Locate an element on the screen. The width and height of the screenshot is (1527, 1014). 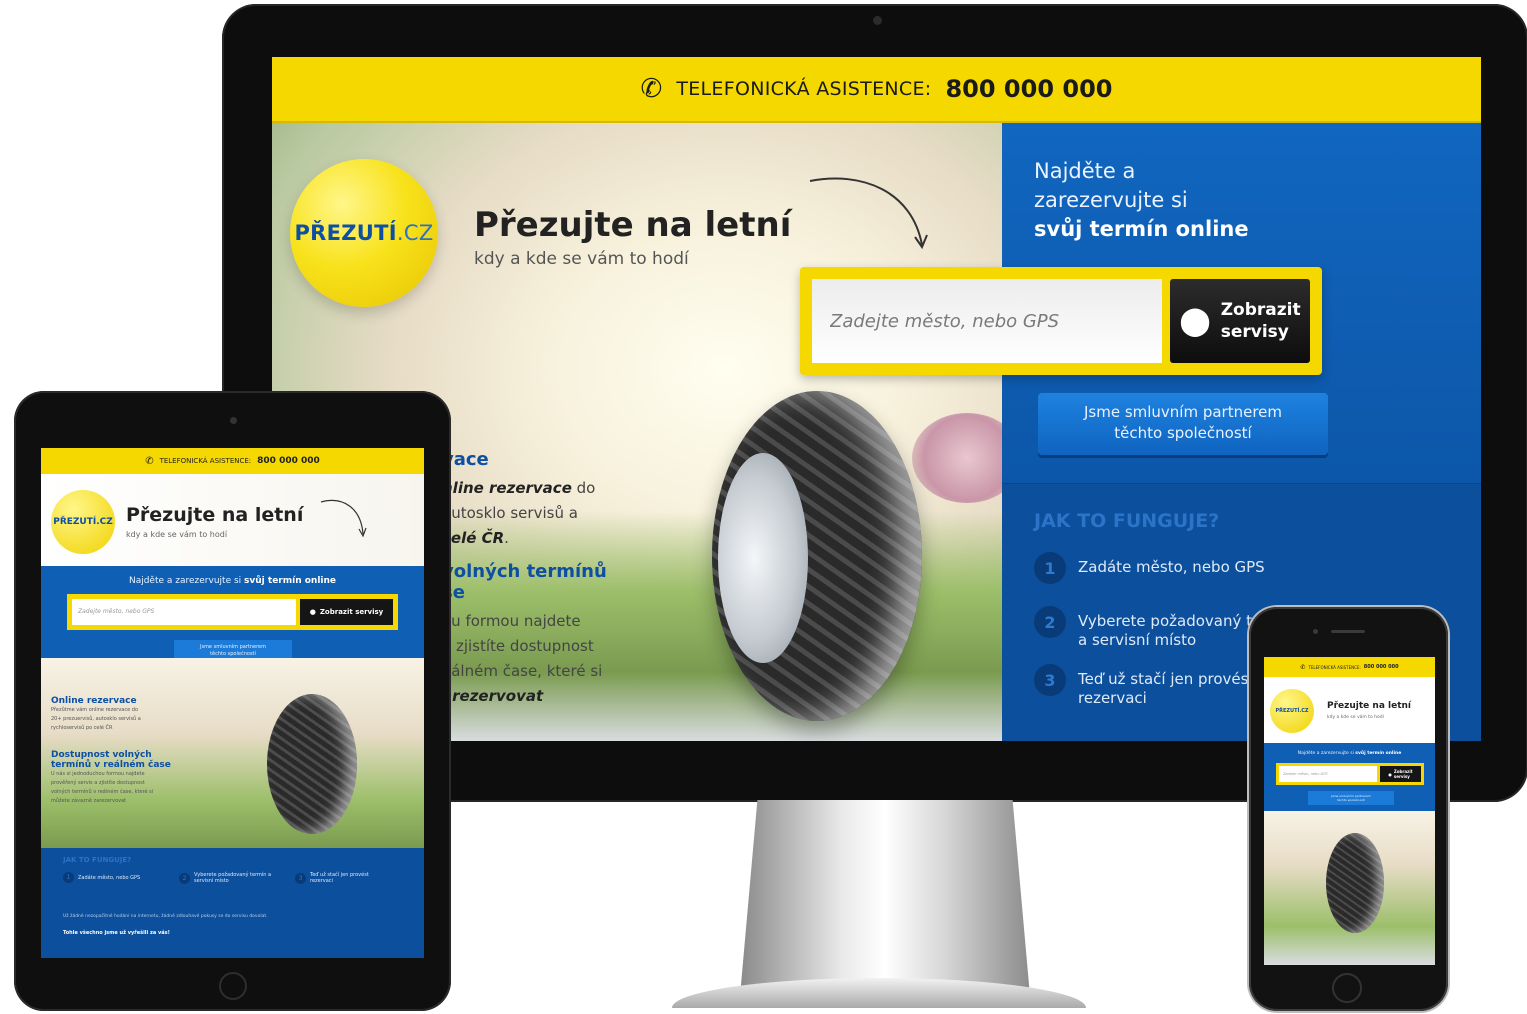
search-box: ⬤ Zobrazitservisy is located at coordinates (1061, 321).